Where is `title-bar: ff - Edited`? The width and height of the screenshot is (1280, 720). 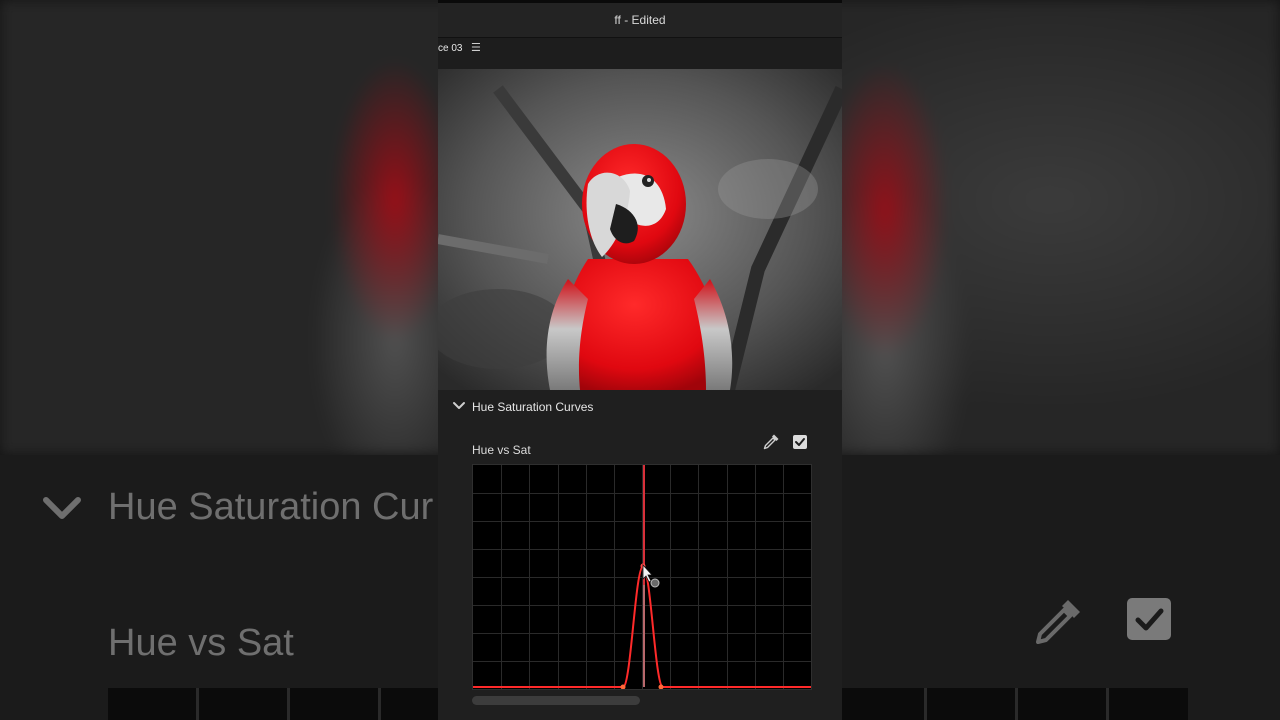
title-bar: ff - Edited is located at coordinates (640, 19).